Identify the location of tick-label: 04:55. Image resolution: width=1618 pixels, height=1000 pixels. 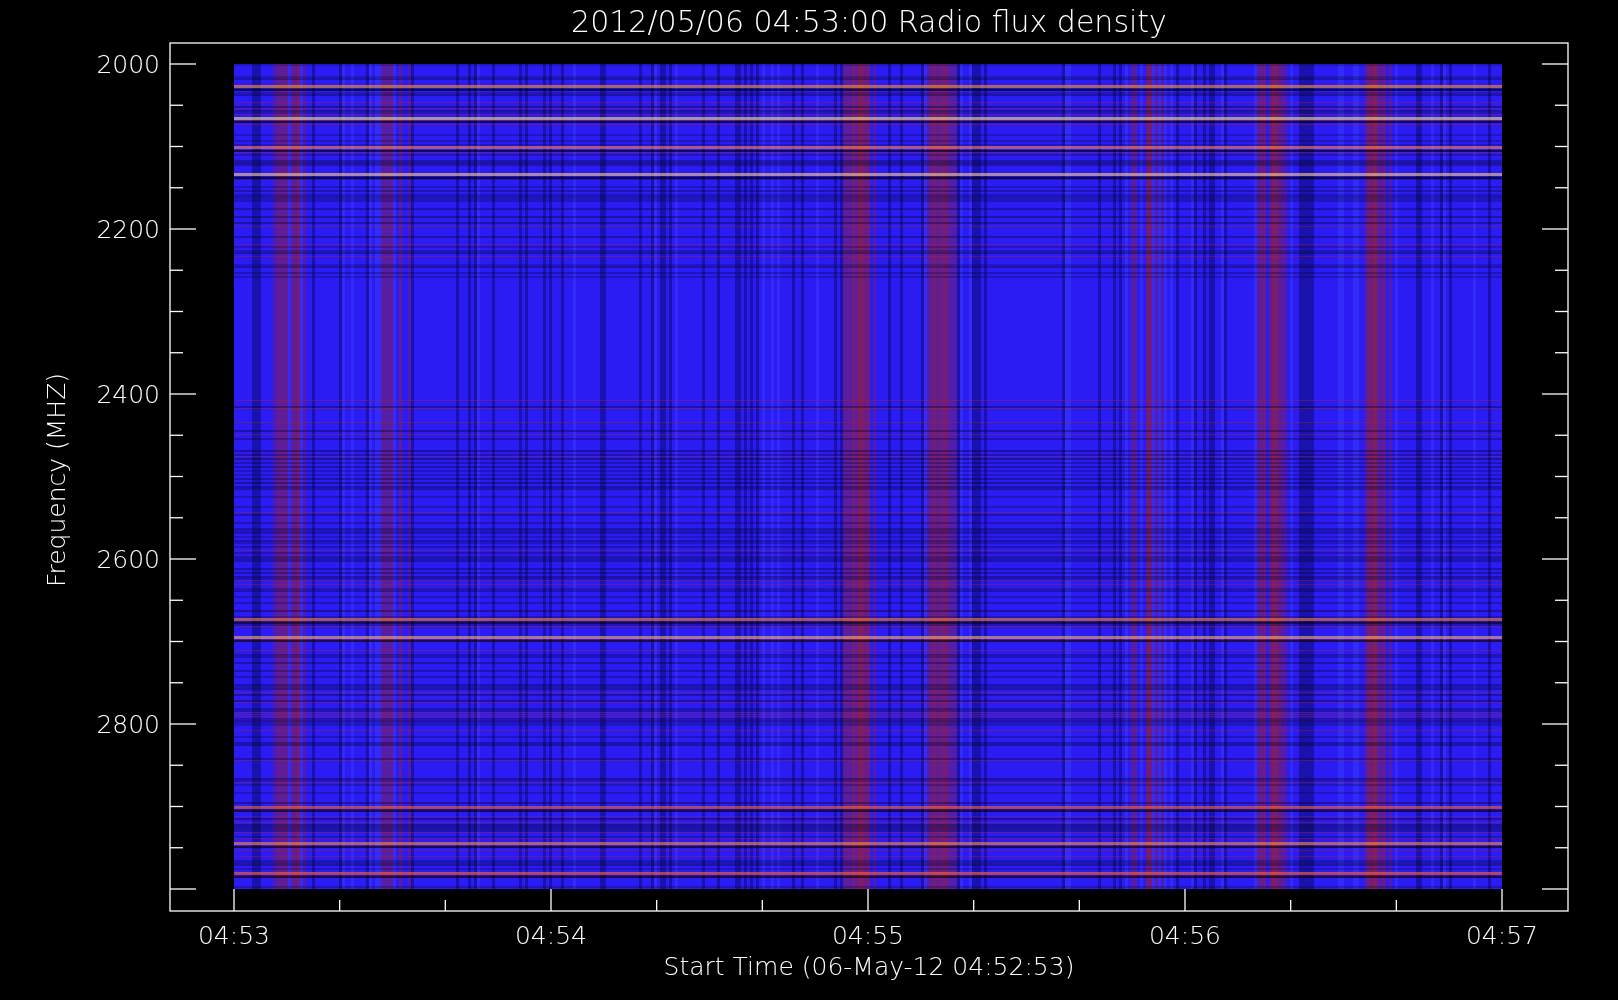
(868, 935).